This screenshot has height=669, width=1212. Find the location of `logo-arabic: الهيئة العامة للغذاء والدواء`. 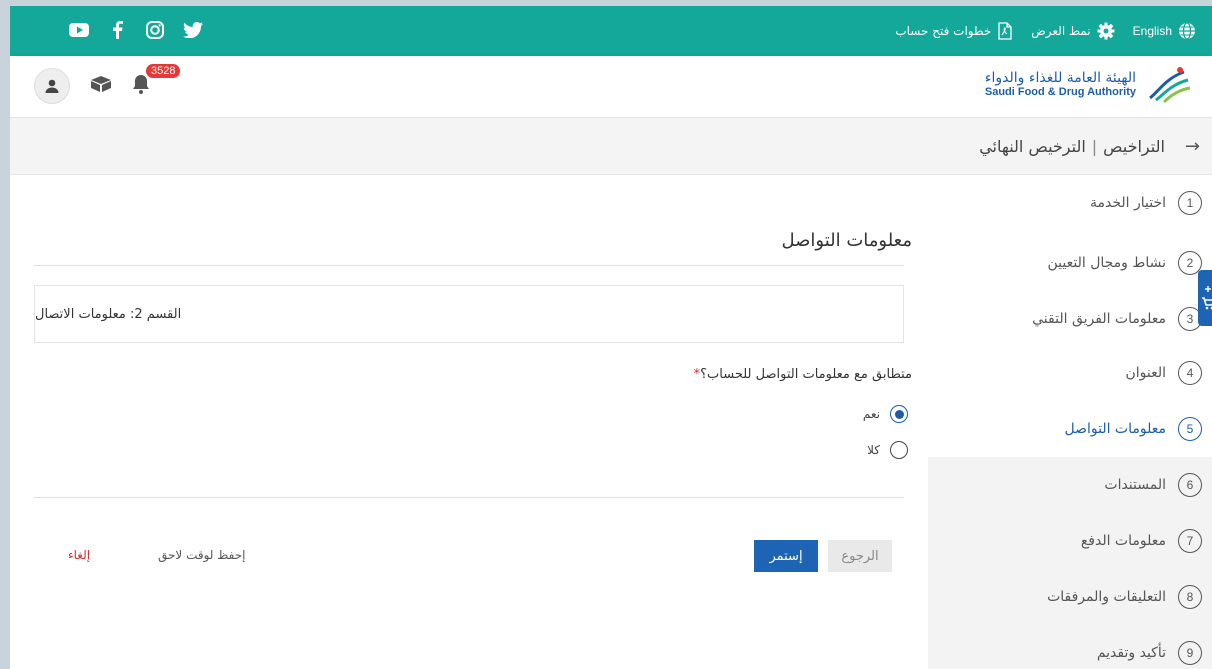

logo-arabic: الهيئة العامة للغذاء والدواء is located at coordinates (1060, 78).